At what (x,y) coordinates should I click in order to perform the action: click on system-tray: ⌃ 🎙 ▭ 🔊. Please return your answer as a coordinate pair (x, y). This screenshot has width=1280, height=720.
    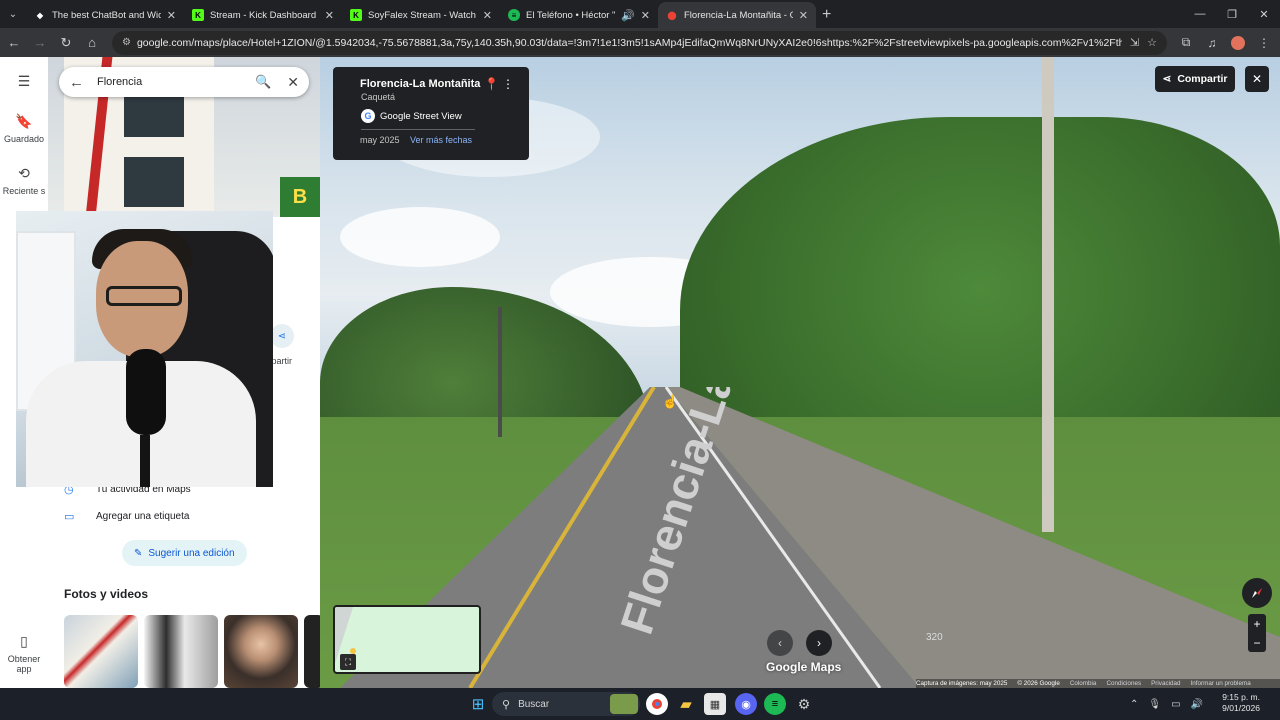
    Looking at the image, I should click on (1171, 704).